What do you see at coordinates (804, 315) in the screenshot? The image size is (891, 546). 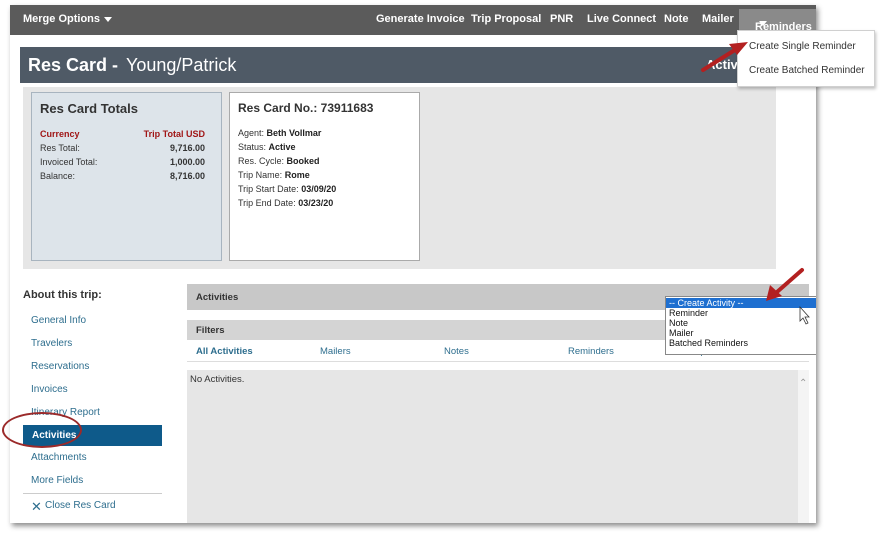 I see `mouse-cursor-icon` at bounding box center [804, 315].